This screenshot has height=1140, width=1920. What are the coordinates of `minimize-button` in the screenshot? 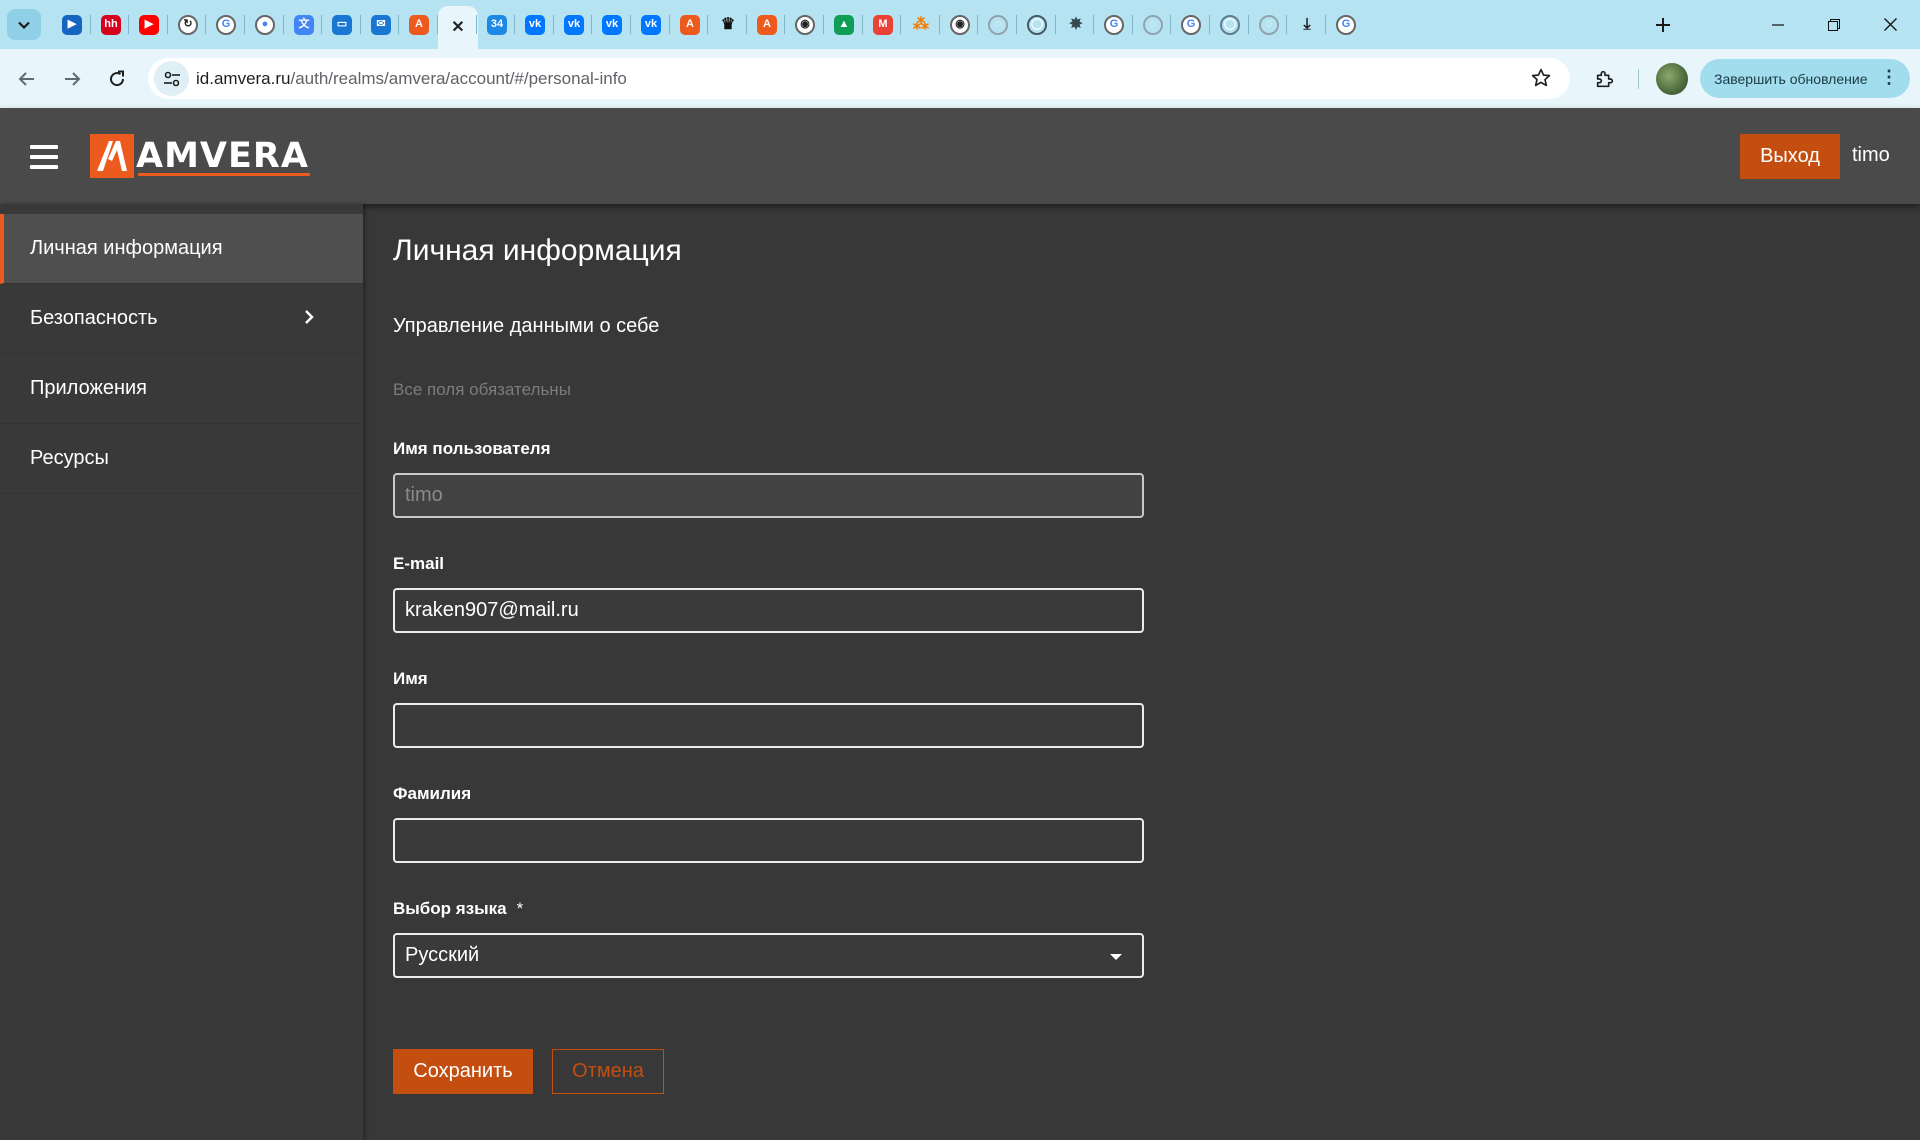 It's located at (1778, 24).